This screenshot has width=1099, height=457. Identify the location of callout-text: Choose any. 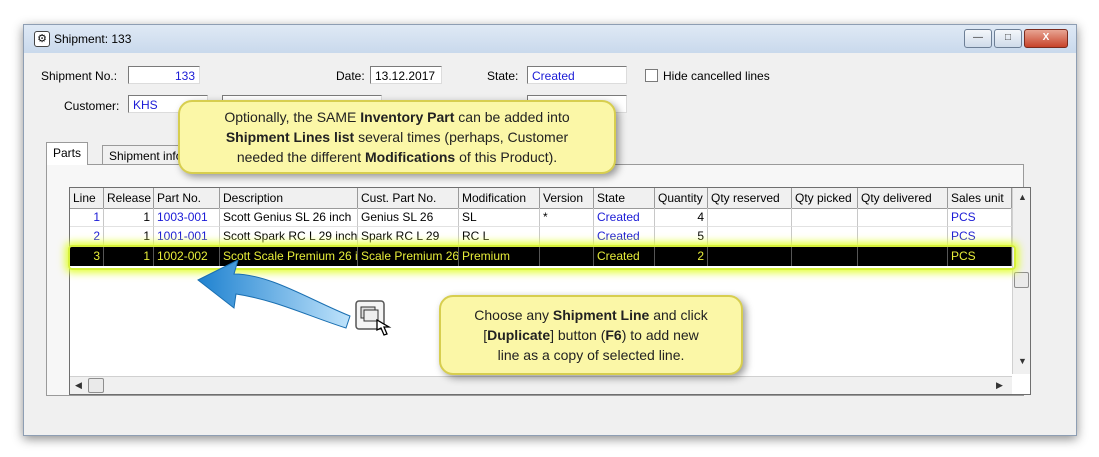
(513, 315).